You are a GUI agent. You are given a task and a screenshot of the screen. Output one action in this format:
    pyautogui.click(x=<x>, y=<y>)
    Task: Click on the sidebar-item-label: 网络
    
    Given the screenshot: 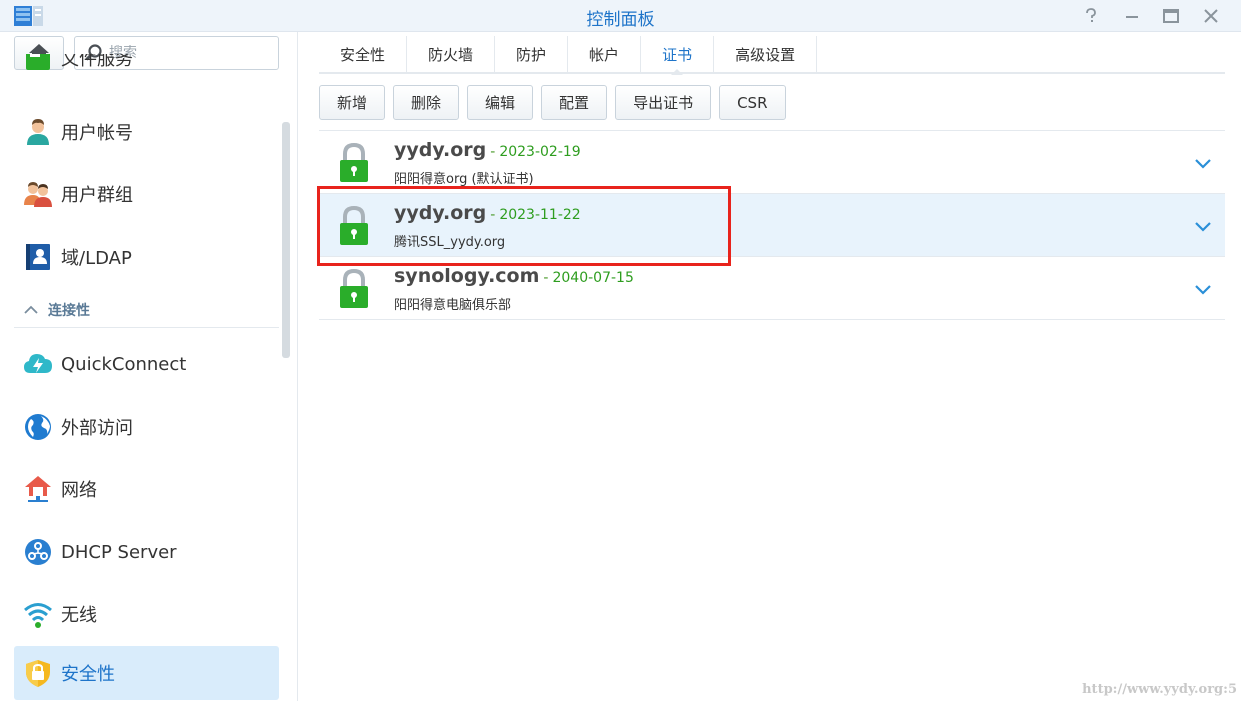 What is the action you would take?
    pyautogui.click(x=79, y=490)
    